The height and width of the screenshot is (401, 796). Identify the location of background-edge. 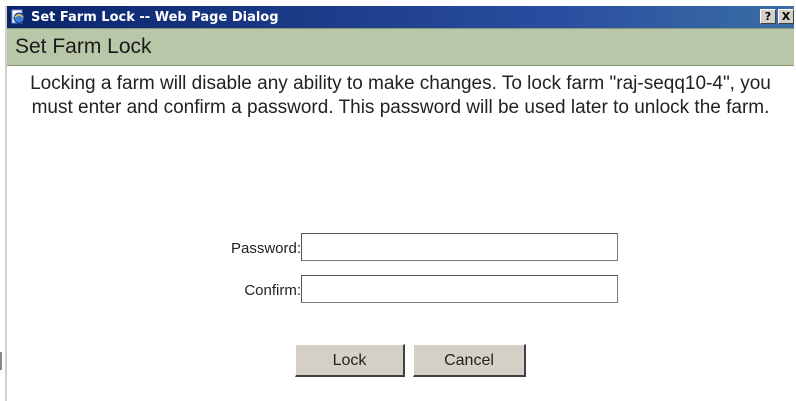
(1, 361).